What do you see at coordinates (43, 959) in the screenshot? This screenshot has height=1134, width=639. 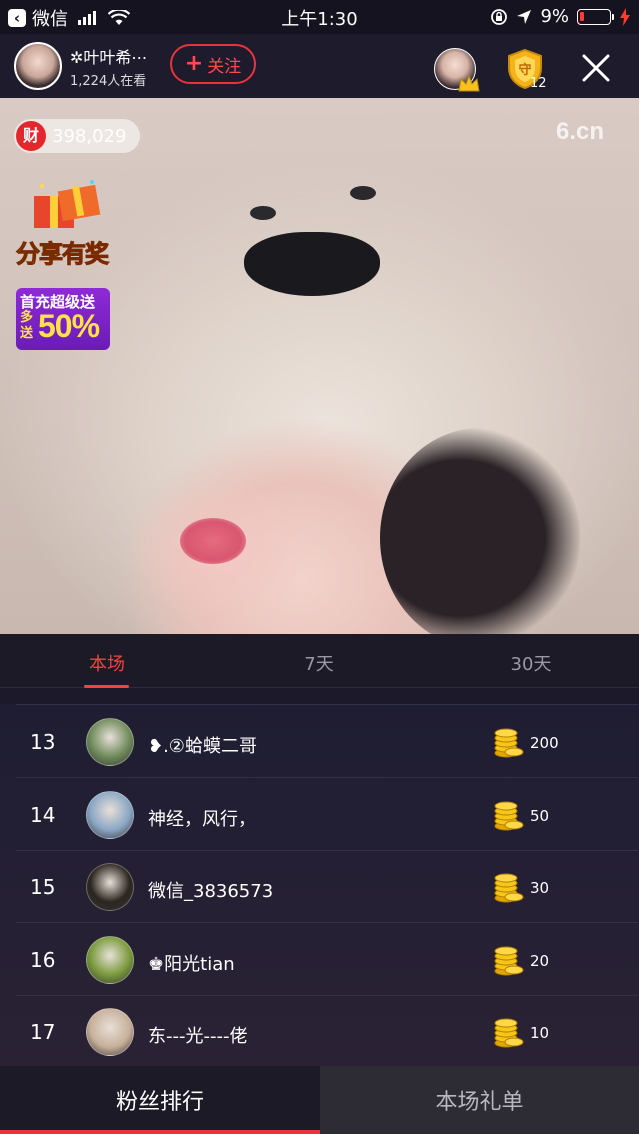 I see `rank-number: 16` at bounding box center [43, 959].